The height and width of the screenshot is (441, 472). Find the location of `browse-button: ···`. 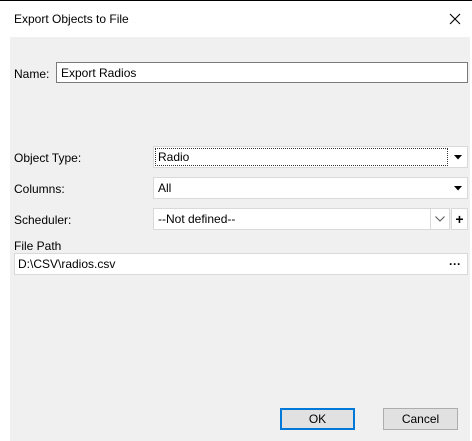

browse-button: ··· is located at coordinates (455, 264).